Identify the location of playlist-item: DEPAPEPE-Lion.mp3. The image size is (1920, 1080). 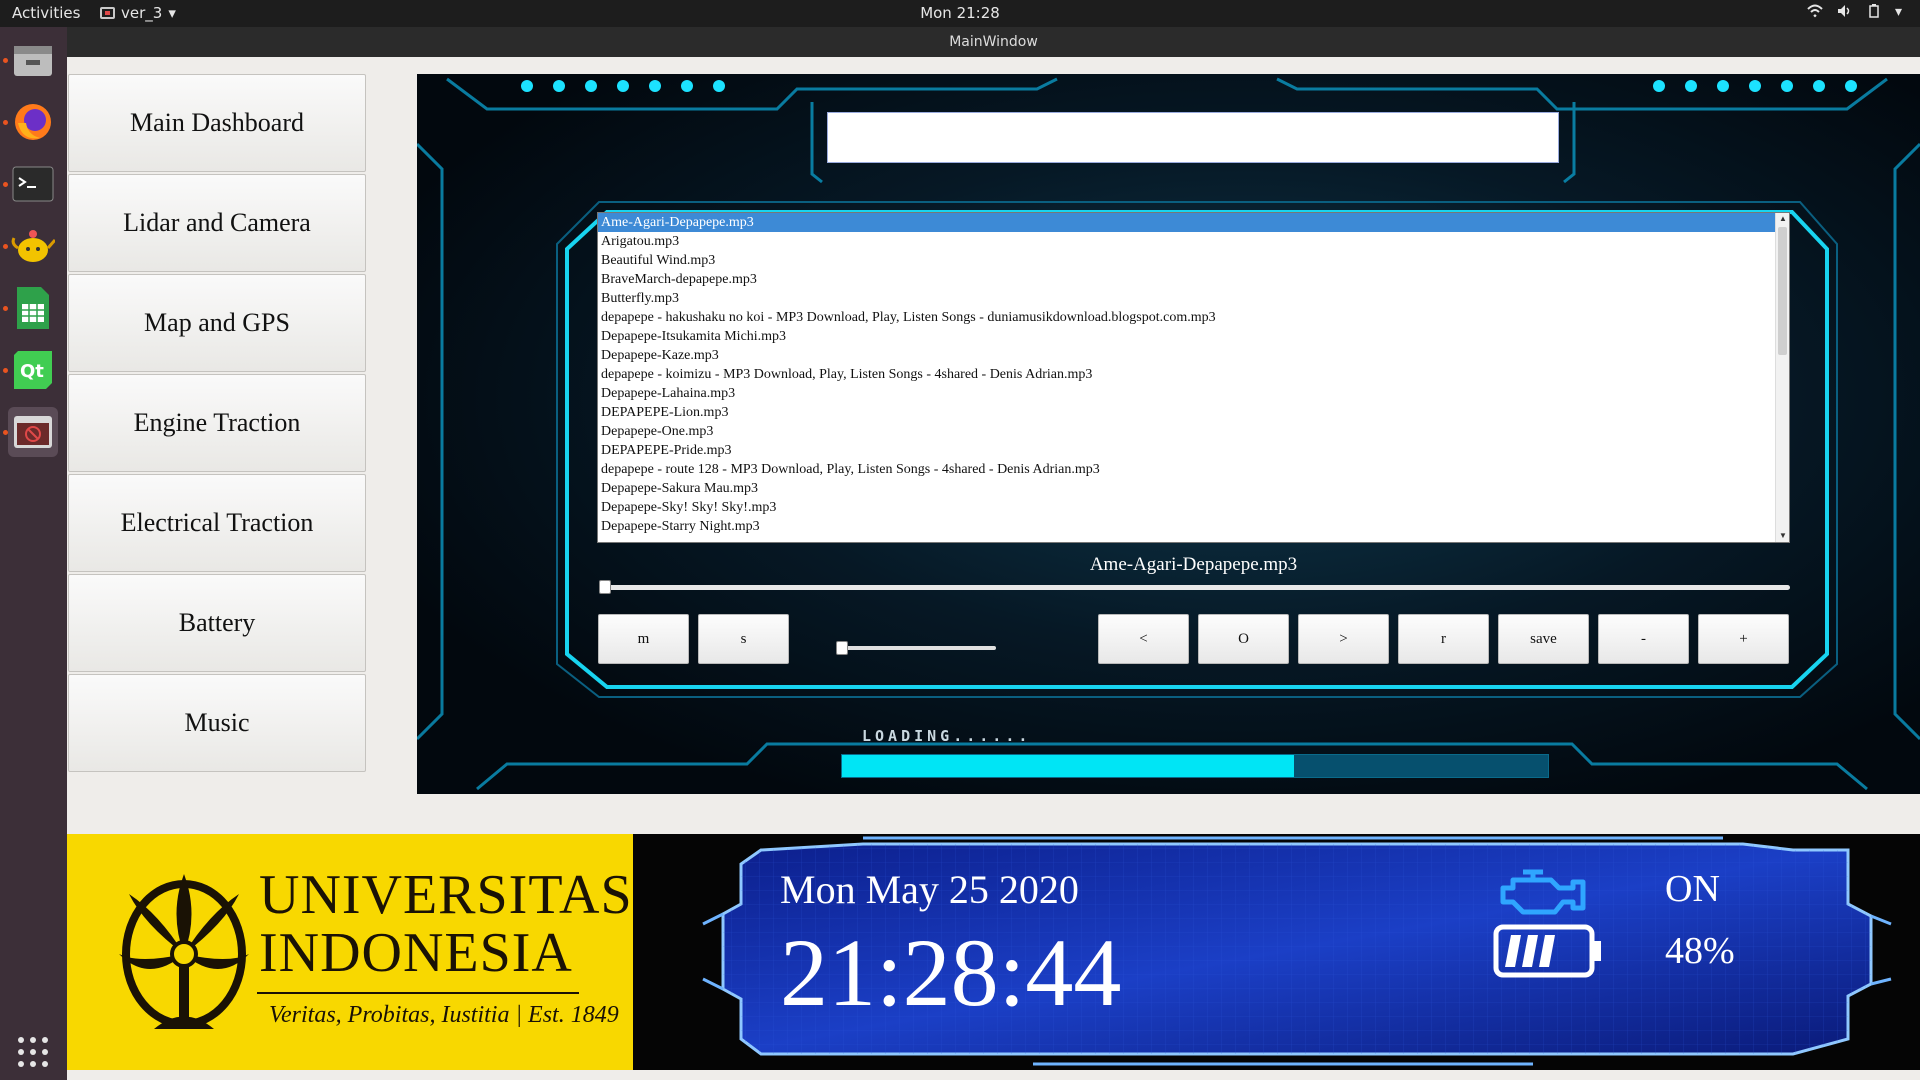
(1193, 412).